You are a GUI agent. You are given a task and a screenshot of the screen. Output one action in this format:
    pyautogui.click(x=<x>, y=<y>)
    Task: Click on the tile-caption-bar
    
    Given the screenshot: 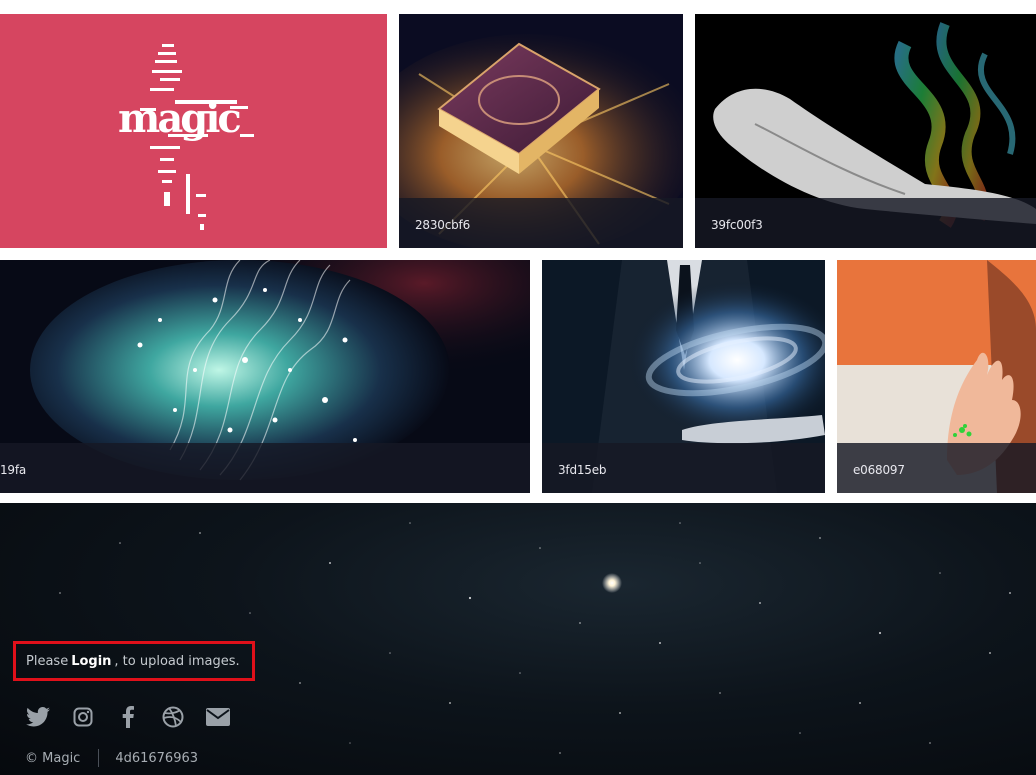 What is the action you would take?
    pyautogui.click(x=265, y=468)
    